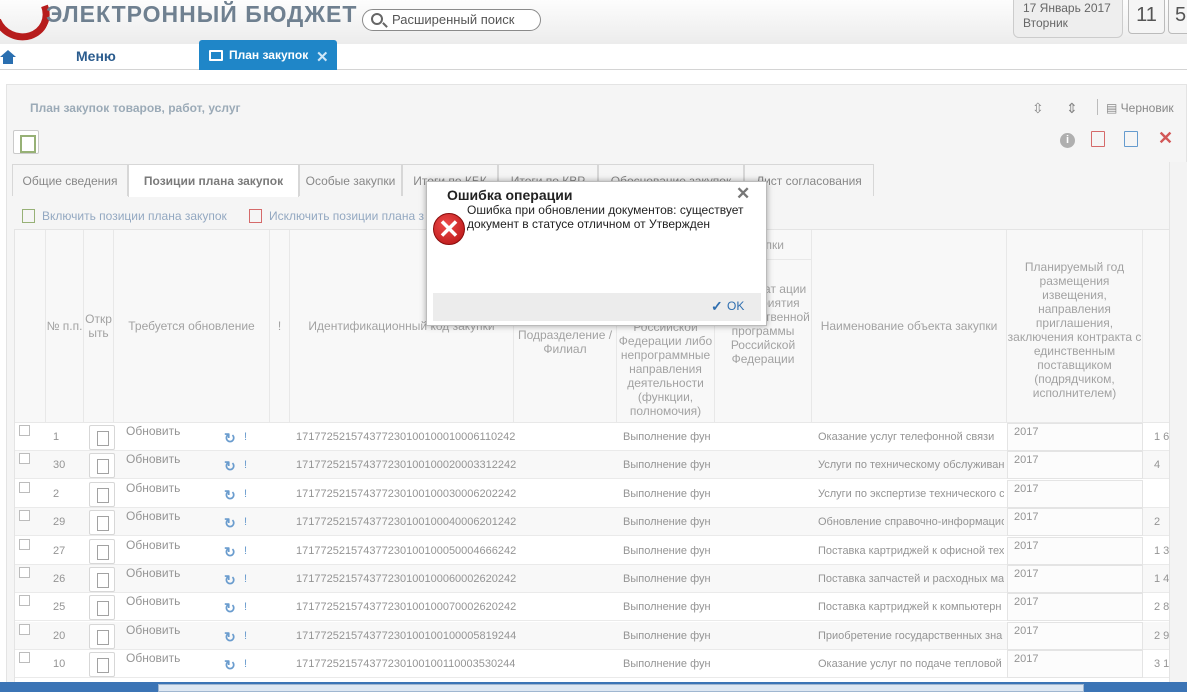 Image resolution: width=1187 pixels, height=692 pixels. I want to click on ok-label: OK, so click(736, 306).